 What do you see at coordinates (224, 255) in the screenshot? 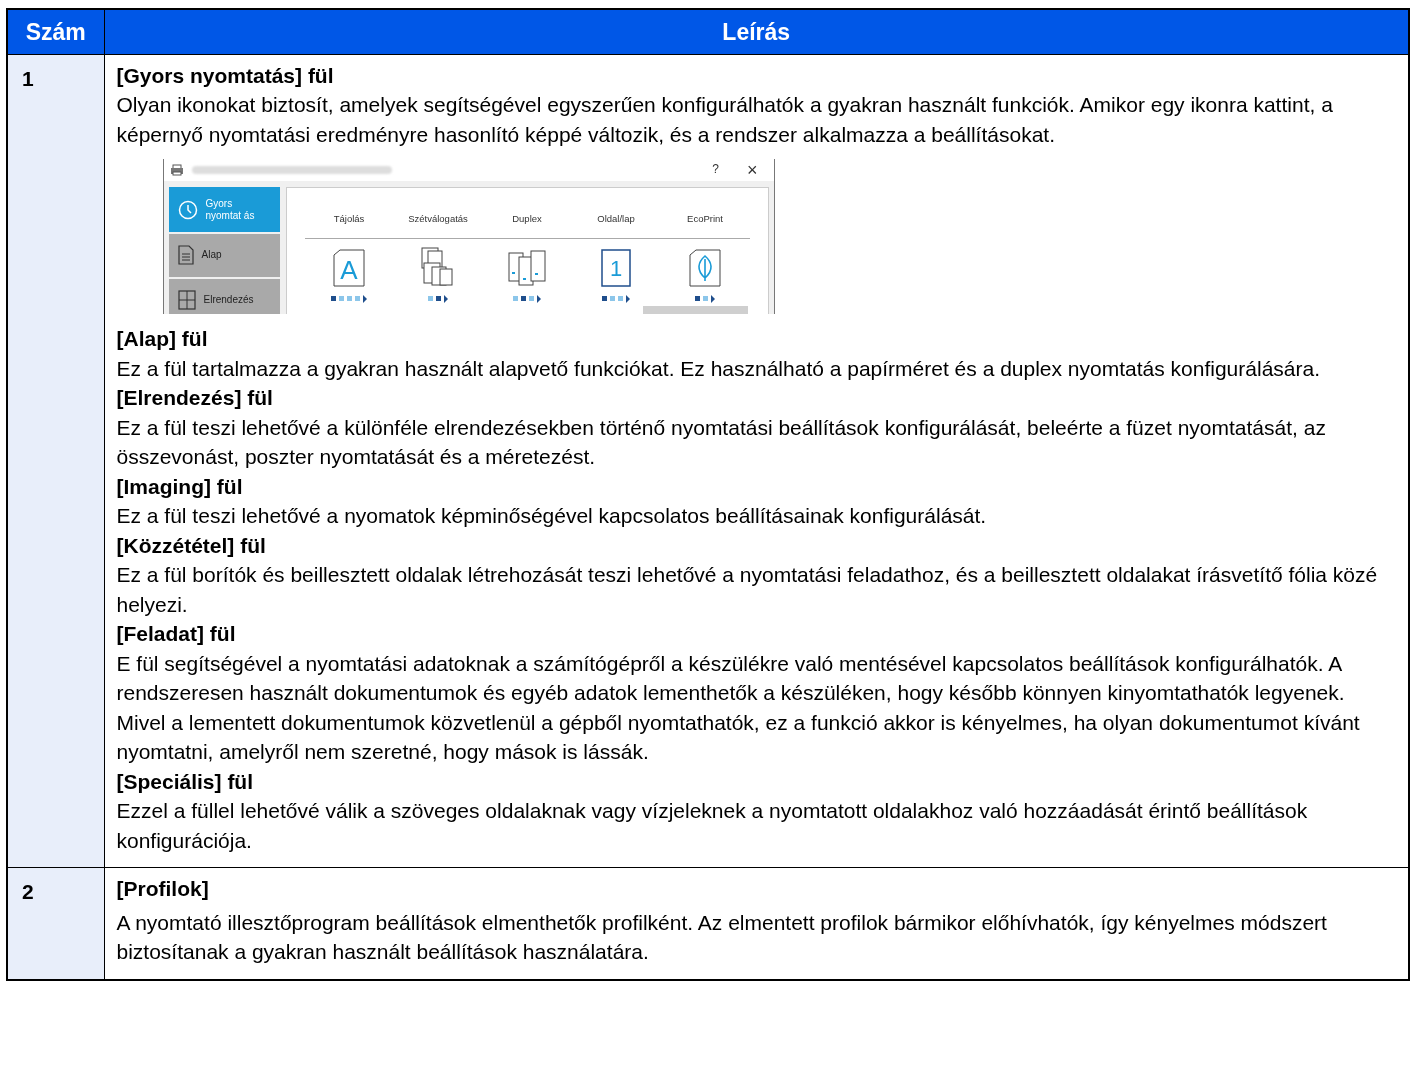
I see `sidebar-tab: Alap` at bounding box center [224, 255].